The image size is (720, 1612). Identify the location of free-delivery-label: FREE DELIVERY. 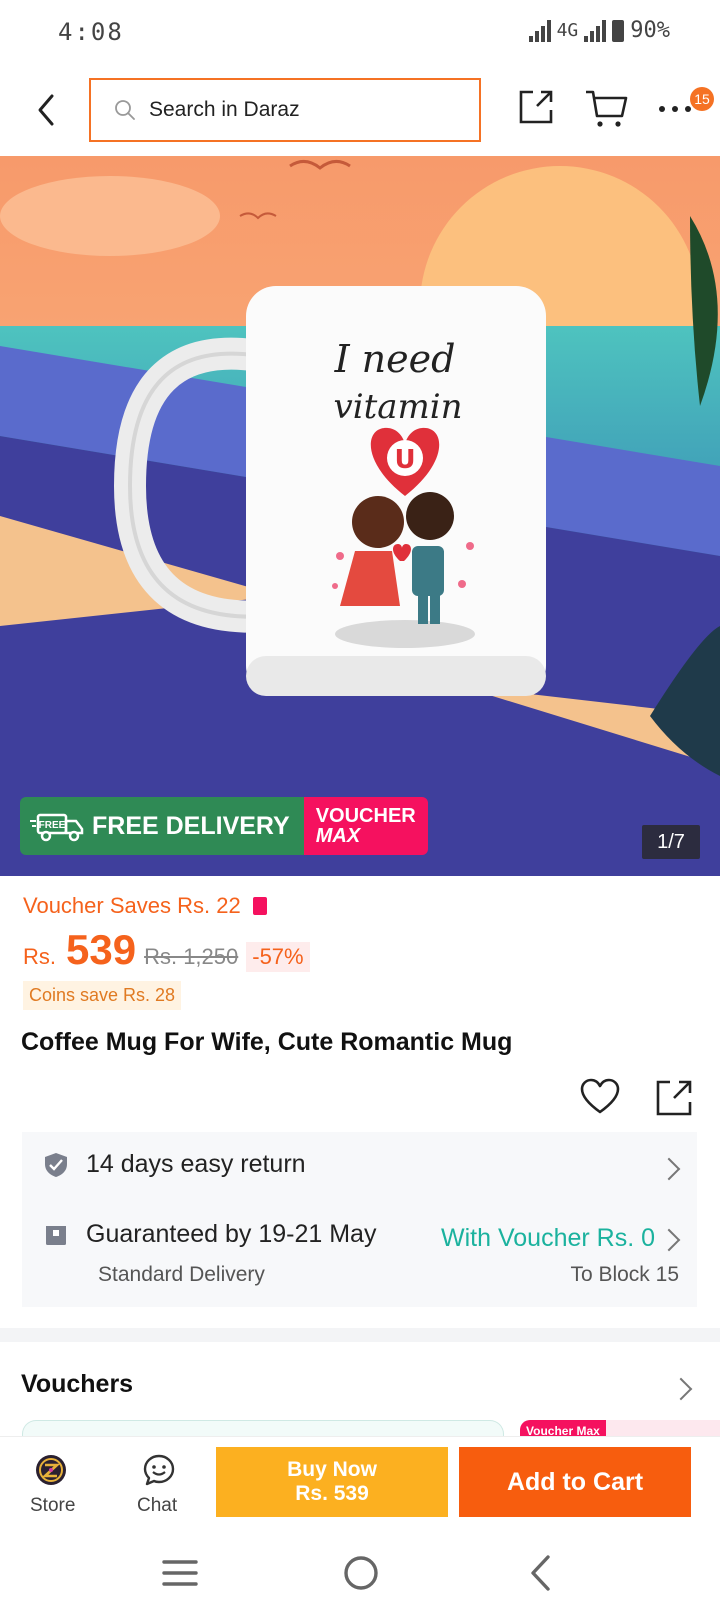
(191, 825).